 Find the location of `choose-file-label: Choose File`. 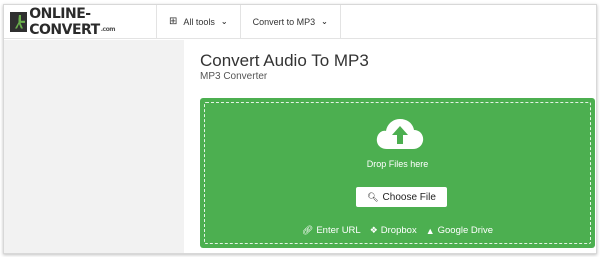

choose-file-label: Choose File is located at coordinates (409, 197).